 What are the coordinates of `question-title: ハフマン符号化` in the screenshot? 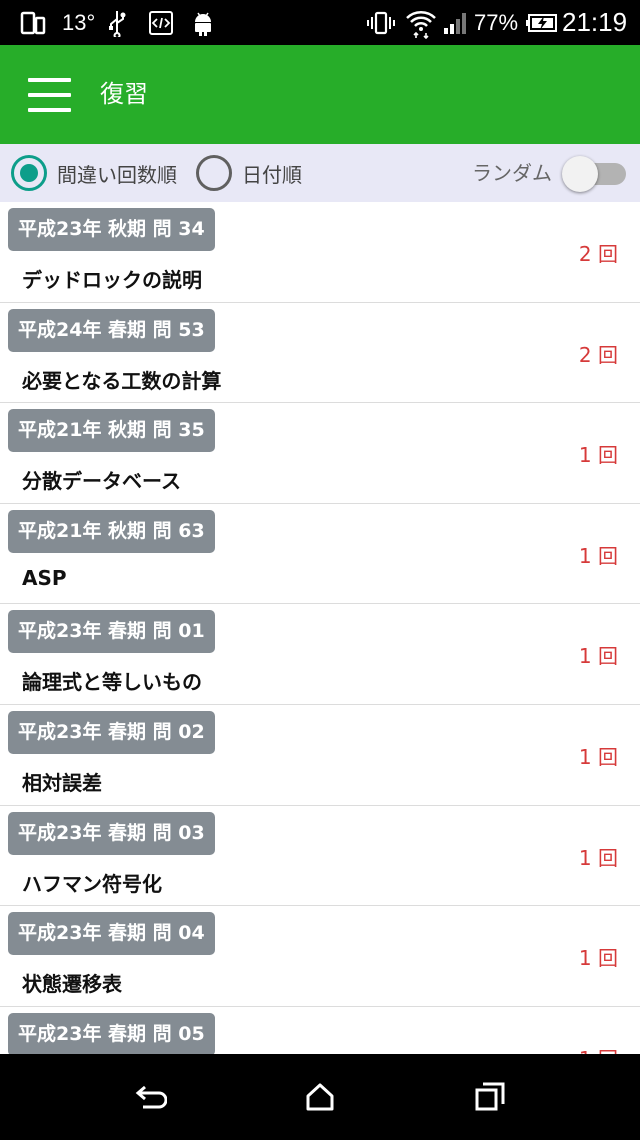 It's located at (92, 883).